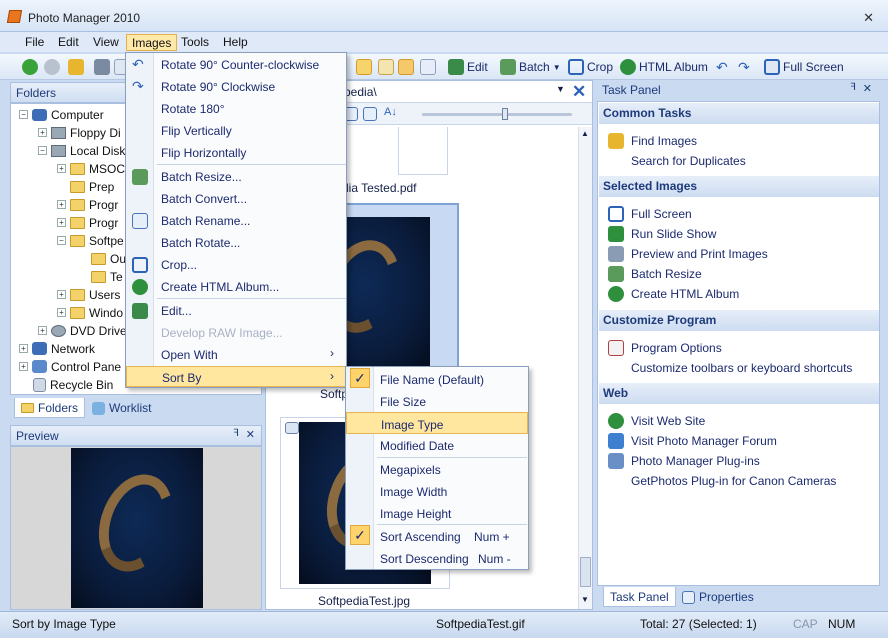 The height and width of the screenshot is (638, 888). Describe the element at coordinates (360, 535) in the screenshot. I see `check-icon: ✓` at that location.